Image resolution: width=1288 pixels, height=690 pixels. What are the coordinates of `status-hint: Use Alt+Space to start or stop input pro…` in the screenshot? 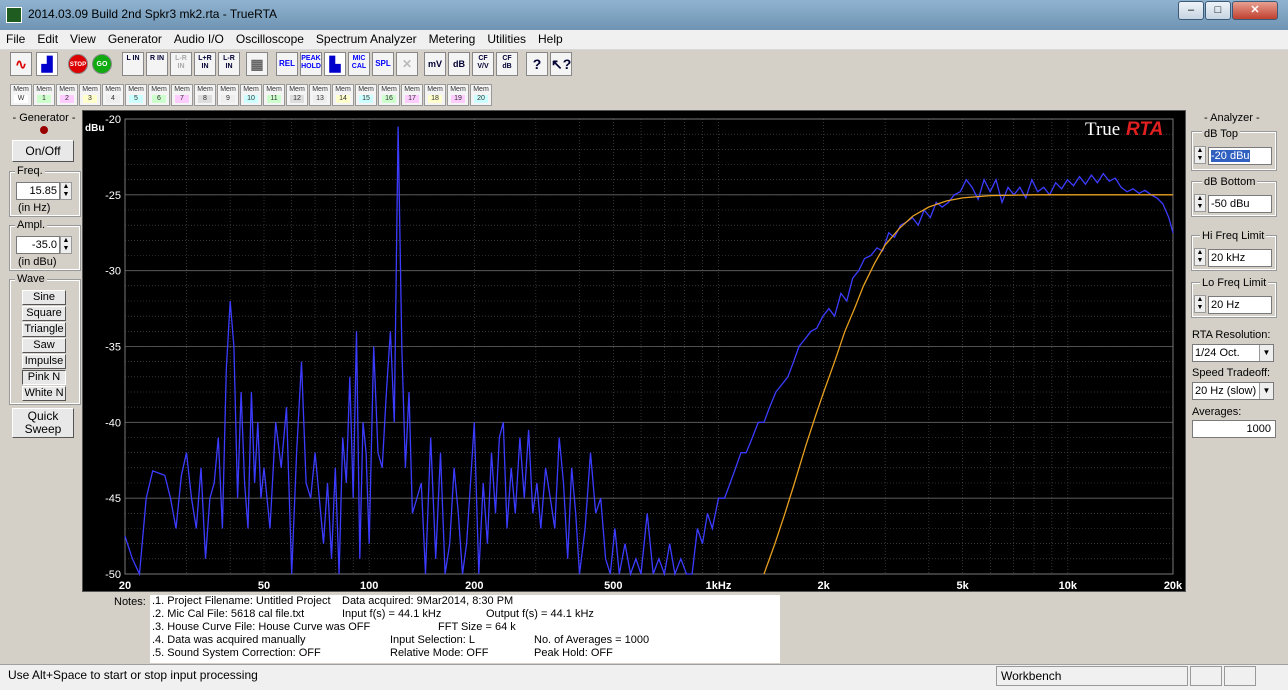 It's located at (133, 675).